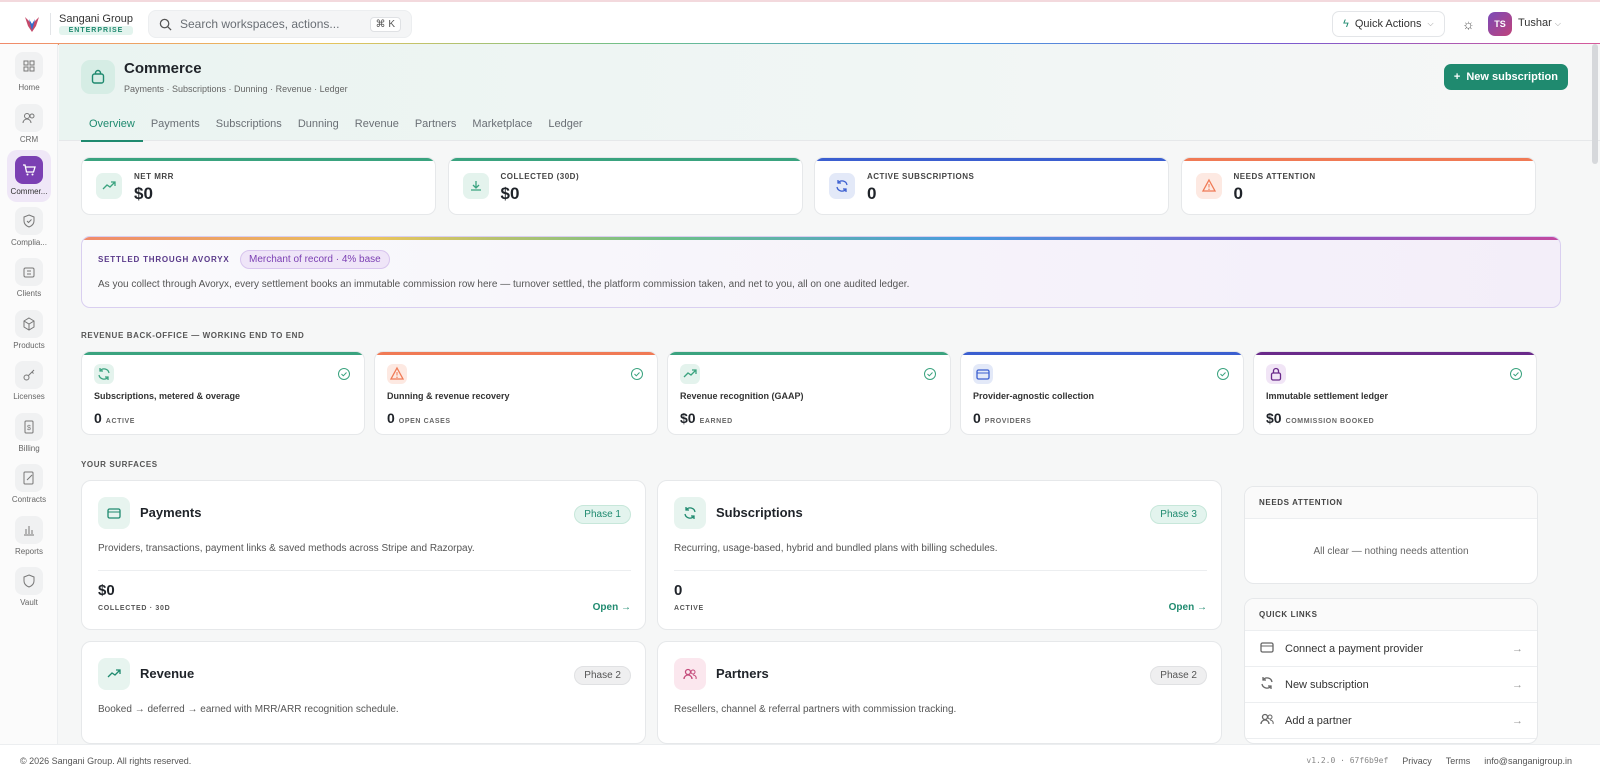 The height and width of the screenshot is (776, 1600). Describe the element at coordinates (154, 176) in the screenshot. I see `kpi-label: NET MRR` at that location.